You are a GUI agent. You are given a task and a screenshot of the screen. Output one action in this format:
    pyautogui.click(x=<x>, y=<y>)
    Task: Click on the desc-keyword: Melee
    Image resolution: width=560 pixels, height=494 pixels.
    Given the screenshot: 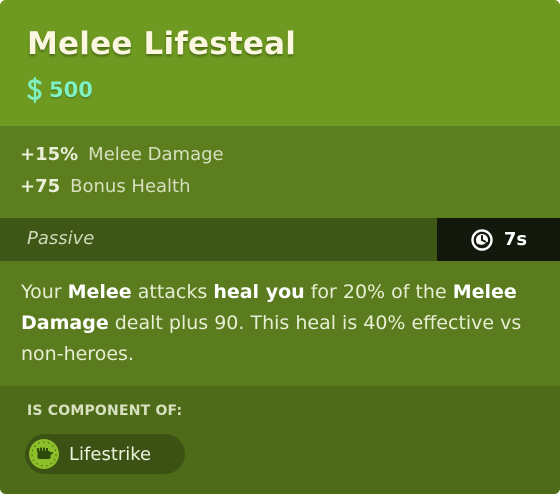 What is the action you would take?
    pyautogui.click(x=99, y=292)
    